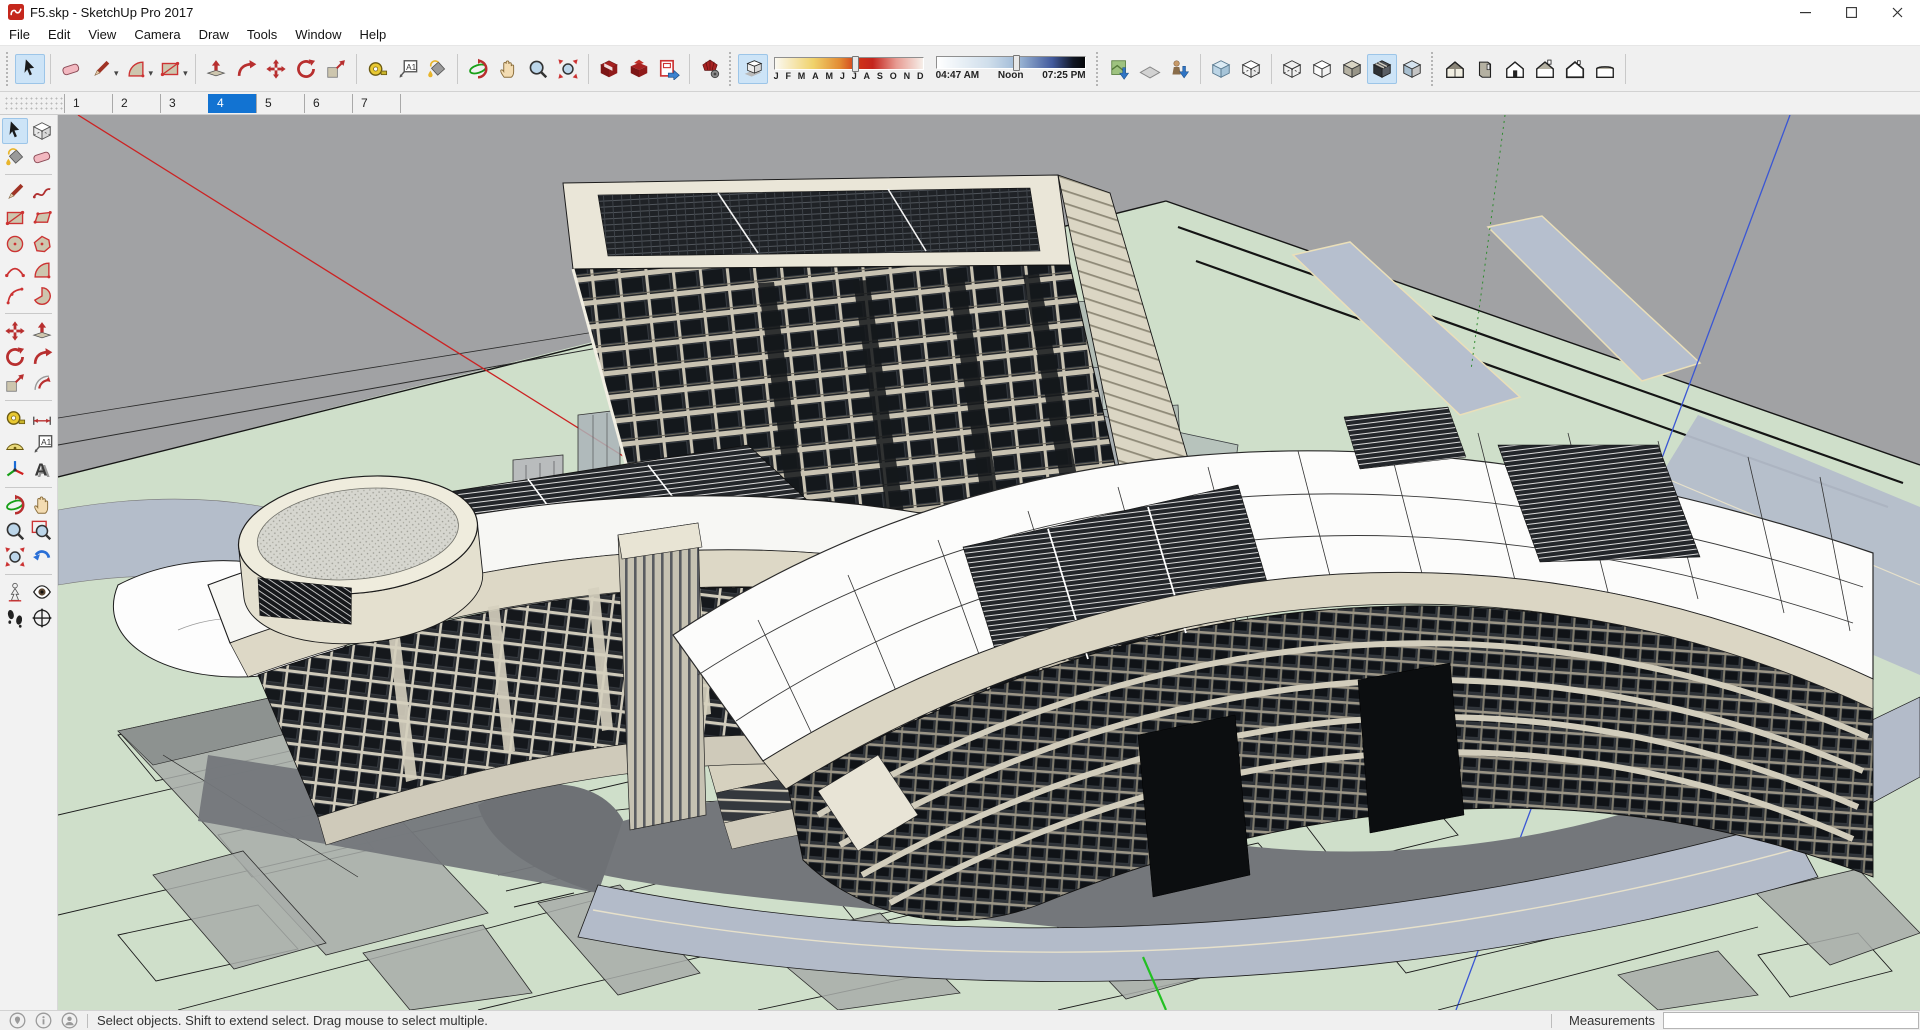  Describe the element at coordinates (15, 470) in the screenshot. I see `axes-tool-button` at that location.